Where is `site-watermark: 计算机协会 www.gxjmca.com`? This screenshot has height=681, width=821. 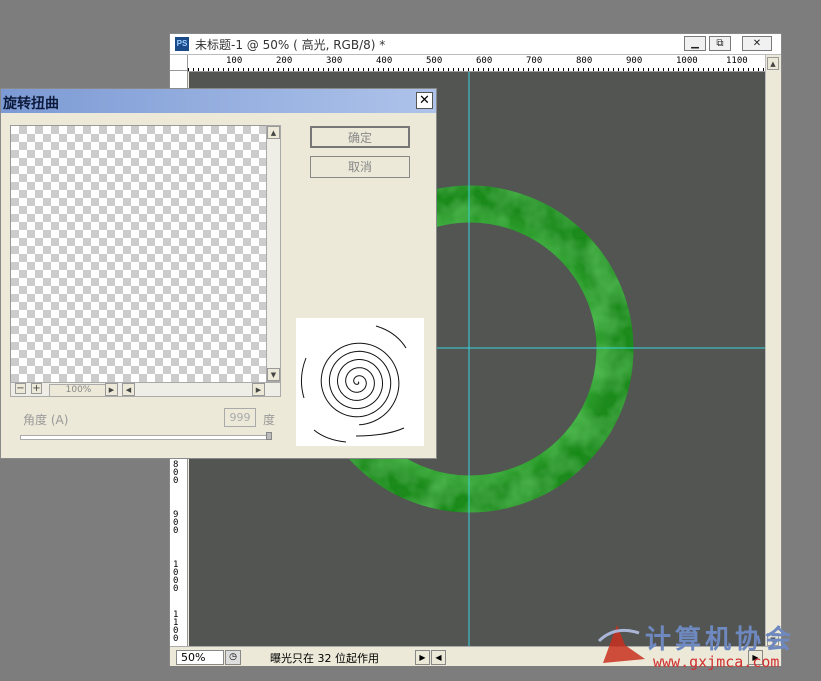 site-watermark: 计算机协会 www.gxjmca.com is located at coordinates (708, 645).